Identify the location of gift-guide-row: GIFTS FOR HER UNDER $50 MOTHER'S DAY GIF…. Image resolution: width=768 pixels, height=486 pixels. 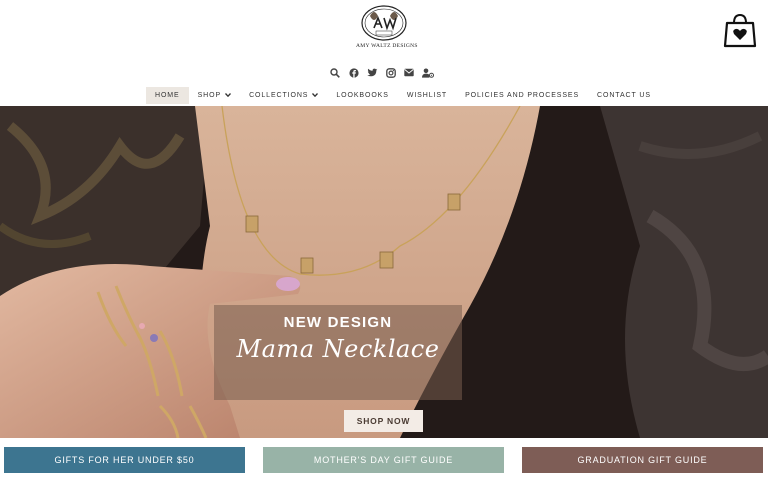
(384, 462).